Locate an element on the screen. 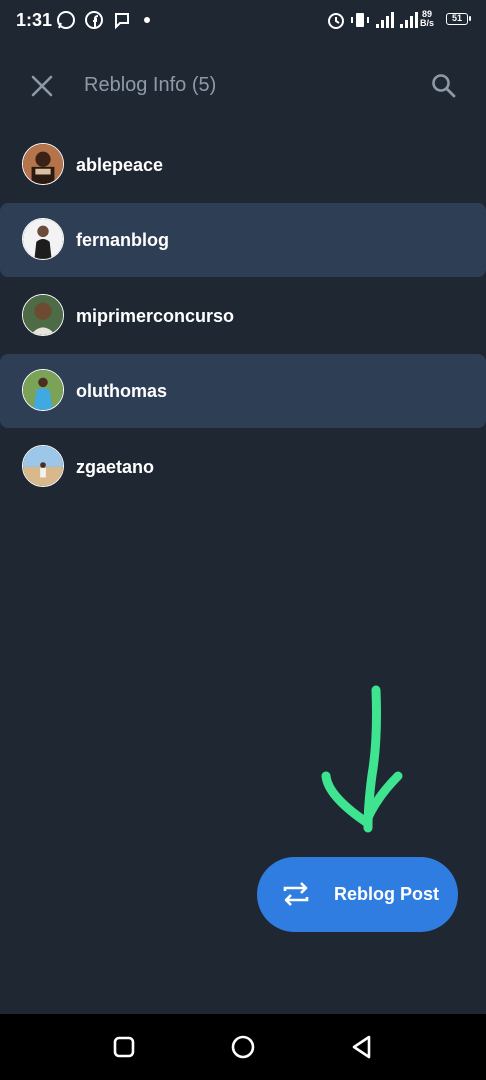 The height and width of the screenshot is (1080, 486). status-bar: 1:31 89 B/s 51 is located at coordinates (243, 22).